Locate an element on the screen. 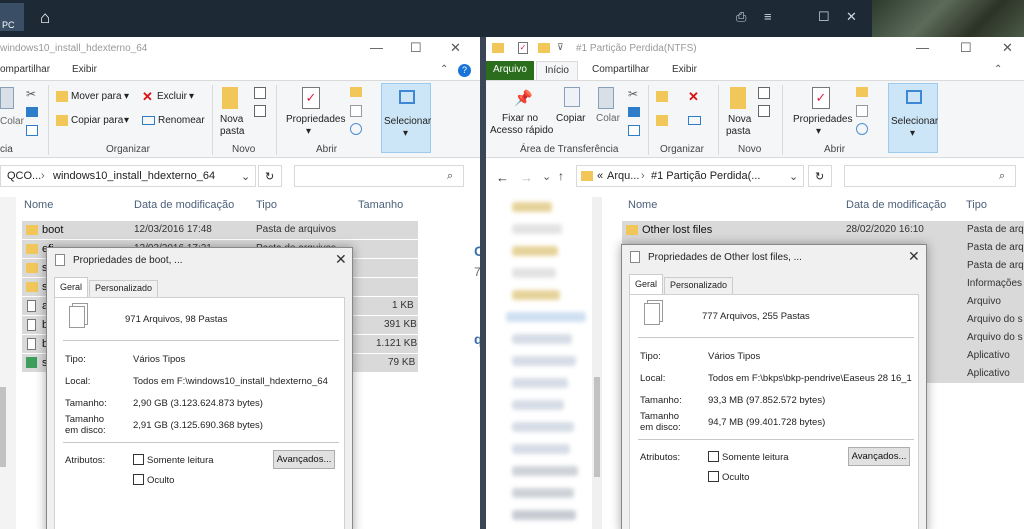  breadcrumb-current: windows10_install_hdexterno_64 is located at coordinates (134, 176).